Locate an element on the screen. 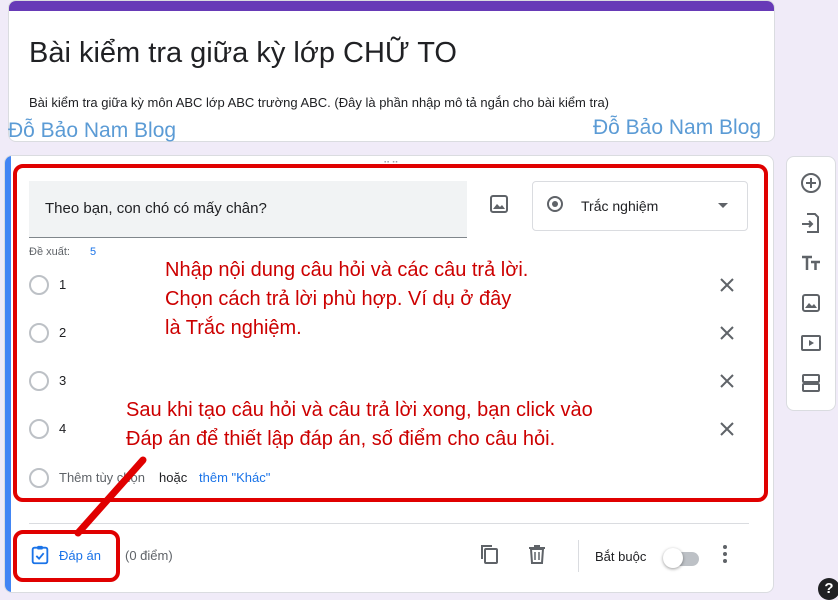 This screenshot has height=600, width=838. add-video-button is located at coordinates (811, 343).